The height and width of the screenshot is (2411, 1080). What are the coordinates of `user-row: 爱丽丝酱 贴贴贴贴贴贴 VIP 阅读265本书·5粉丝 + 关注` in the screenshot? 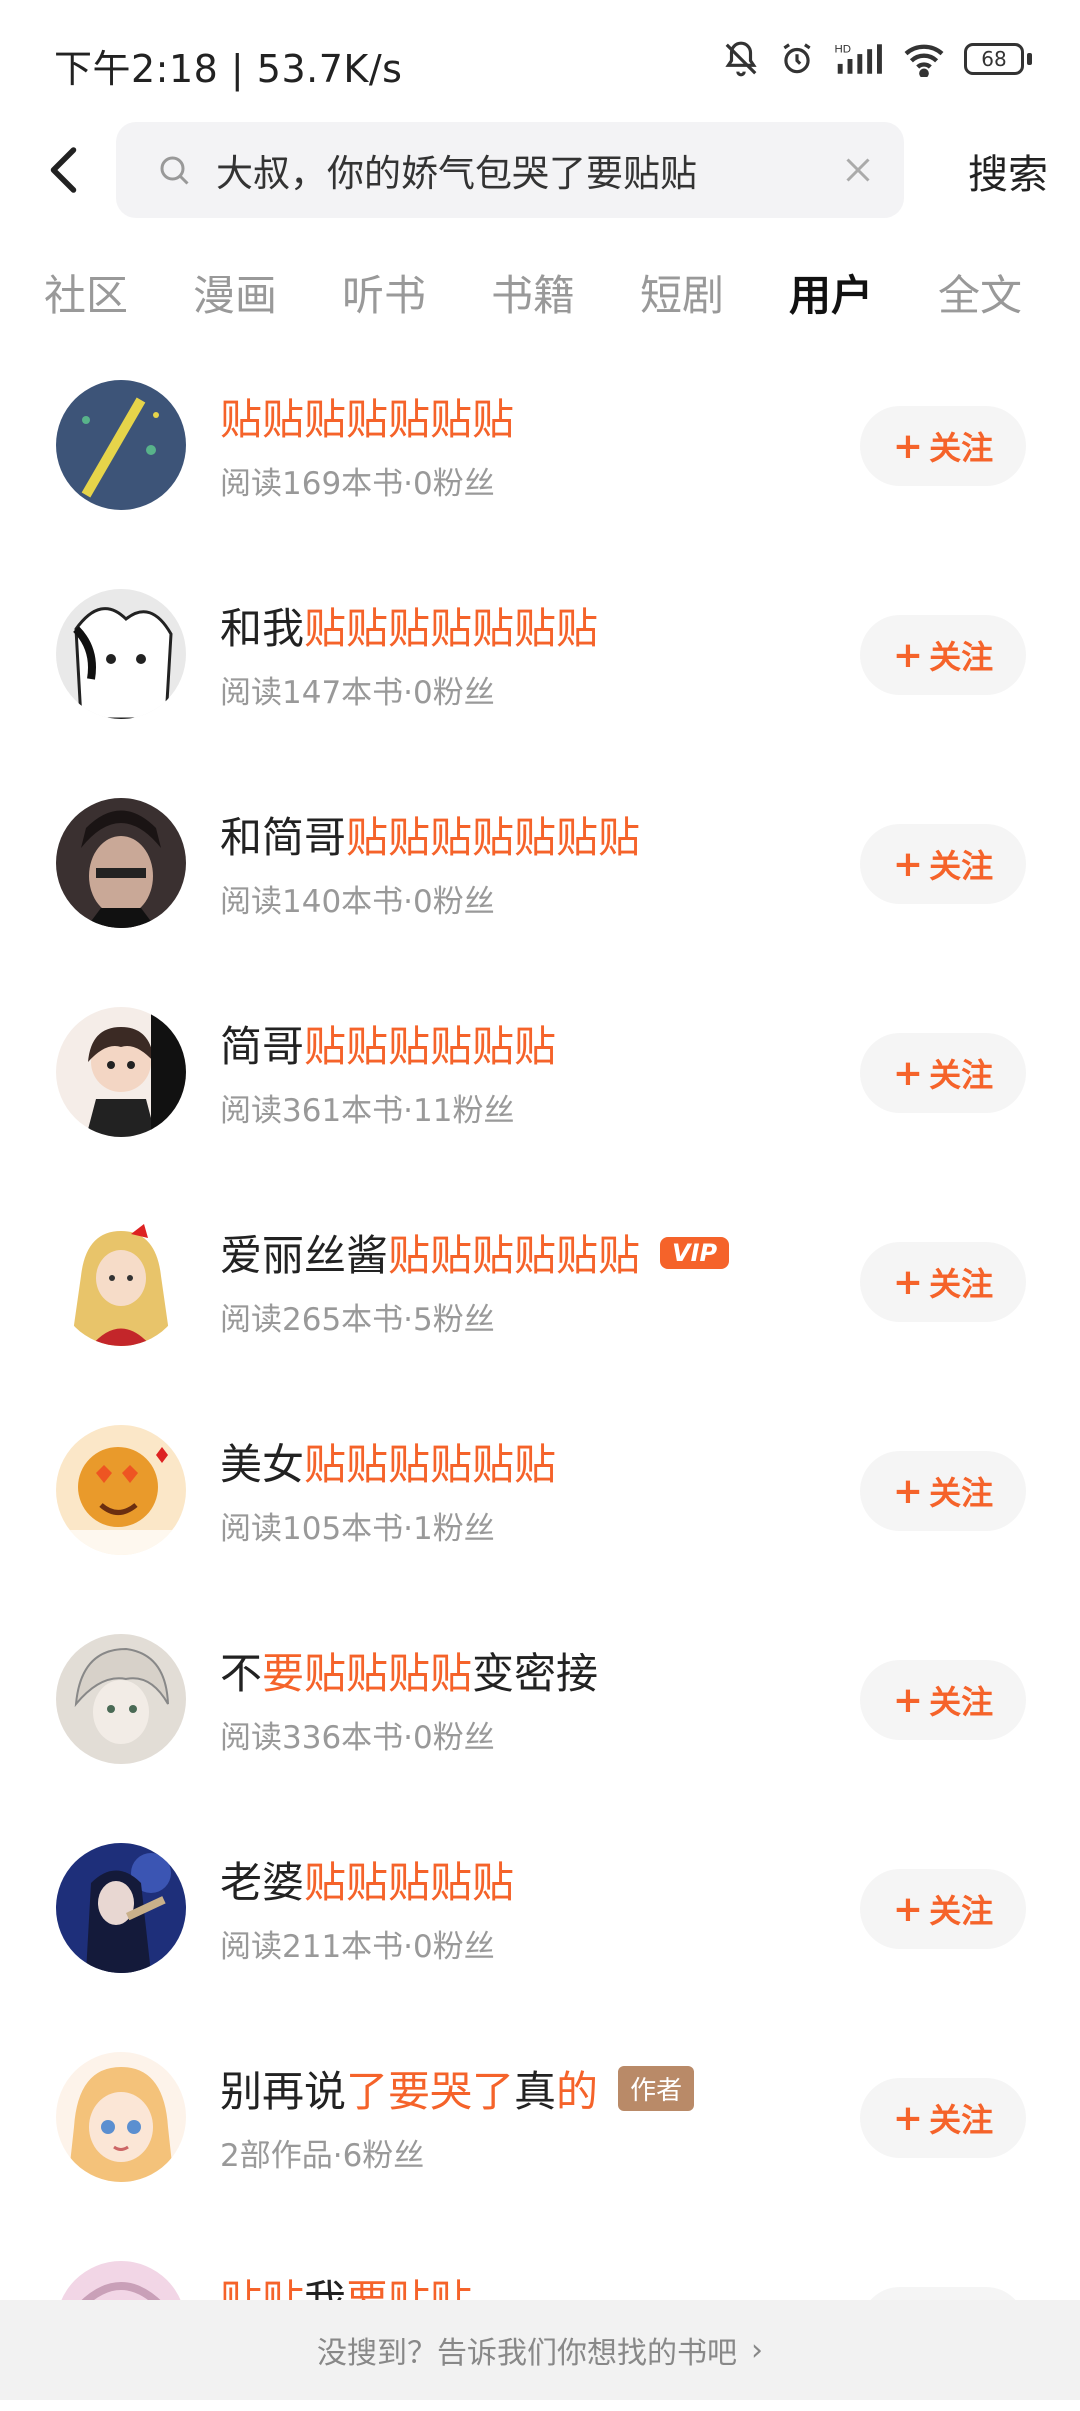 It's located at (540, 1276).